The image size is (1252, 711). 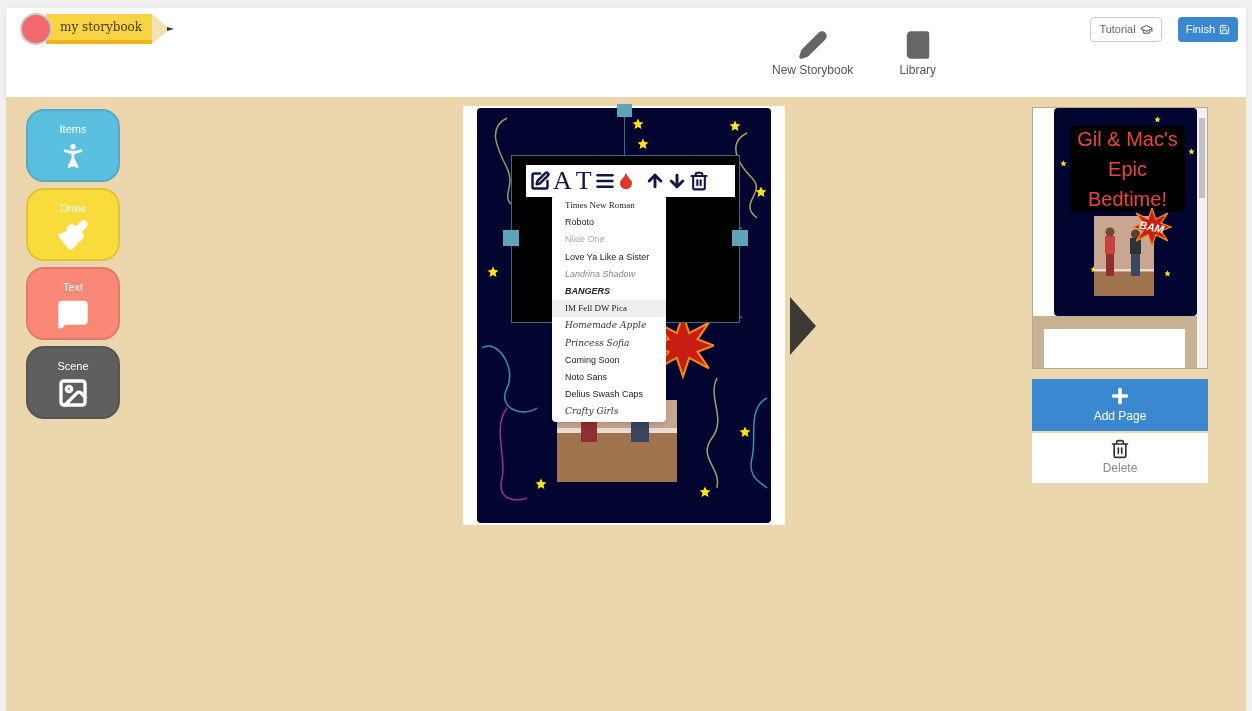 I want to click on nav-button: Library, so click(x=918, y=54).